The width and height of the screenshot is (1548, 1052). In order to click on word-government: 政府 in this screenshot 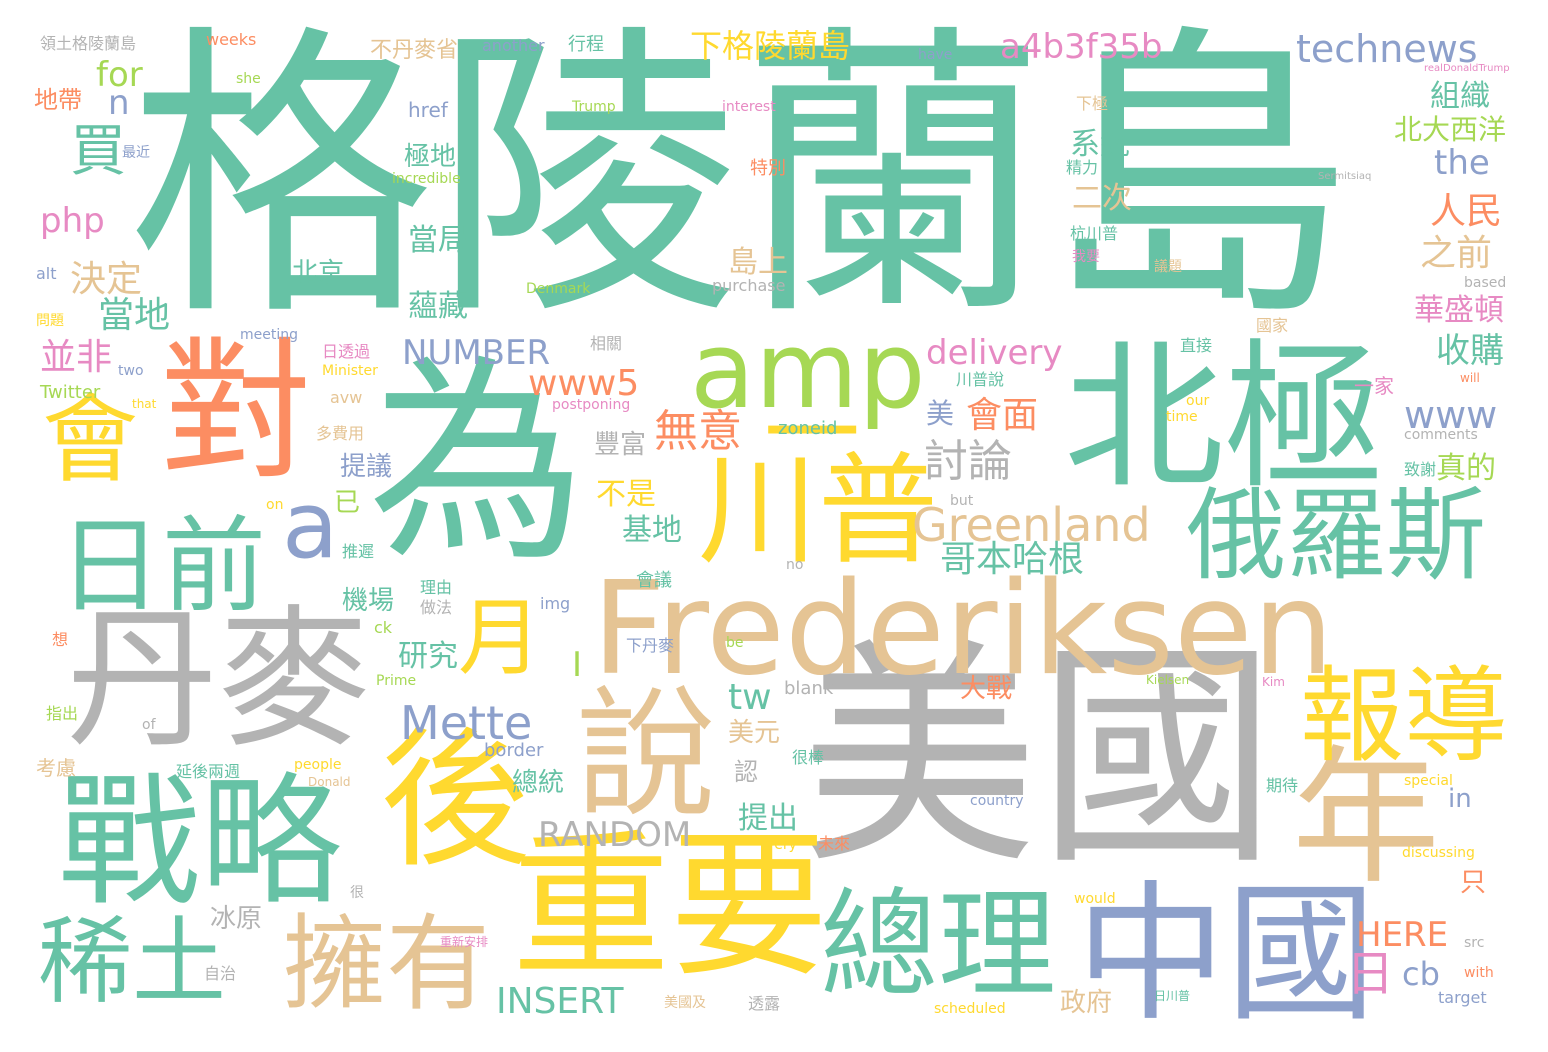, I will do `click(1086, 1003)`.